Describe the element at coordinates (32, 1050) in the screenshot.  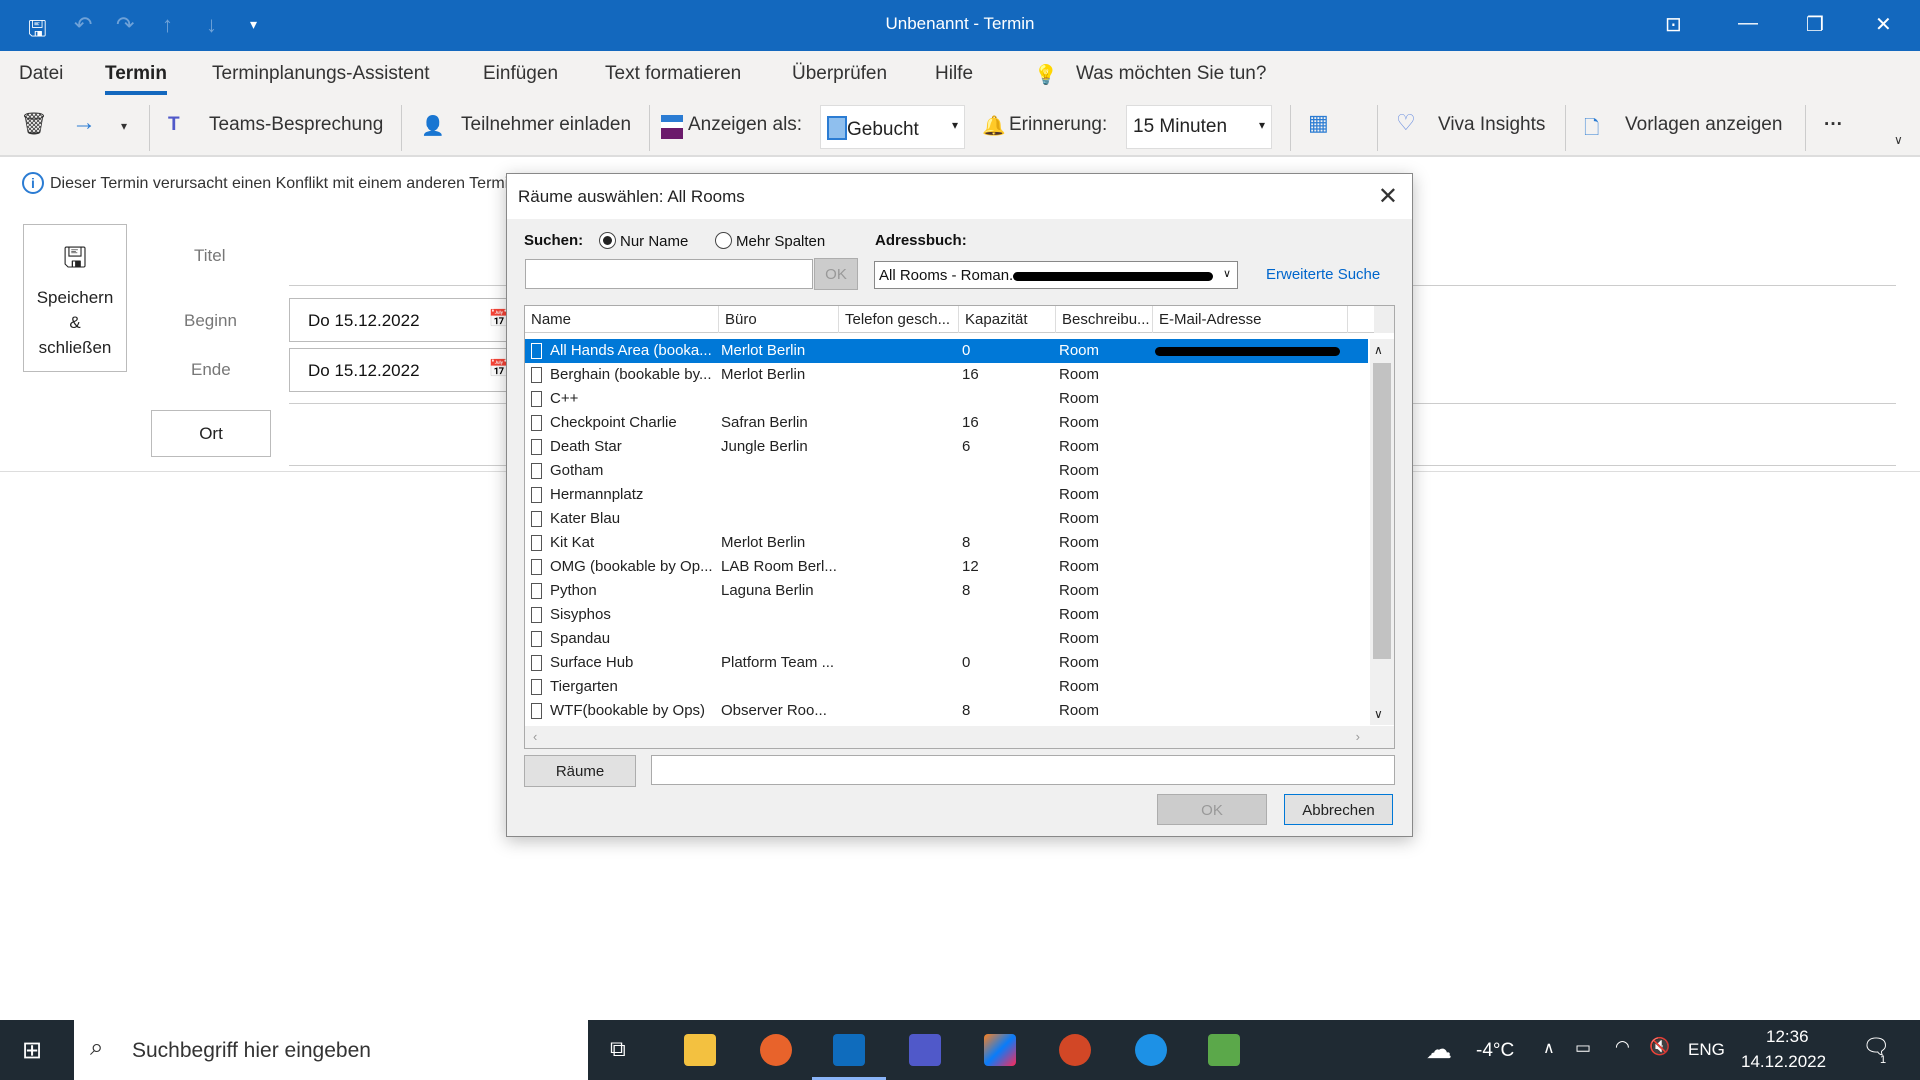
I see `windows-start-icon: ⊞` at that location.